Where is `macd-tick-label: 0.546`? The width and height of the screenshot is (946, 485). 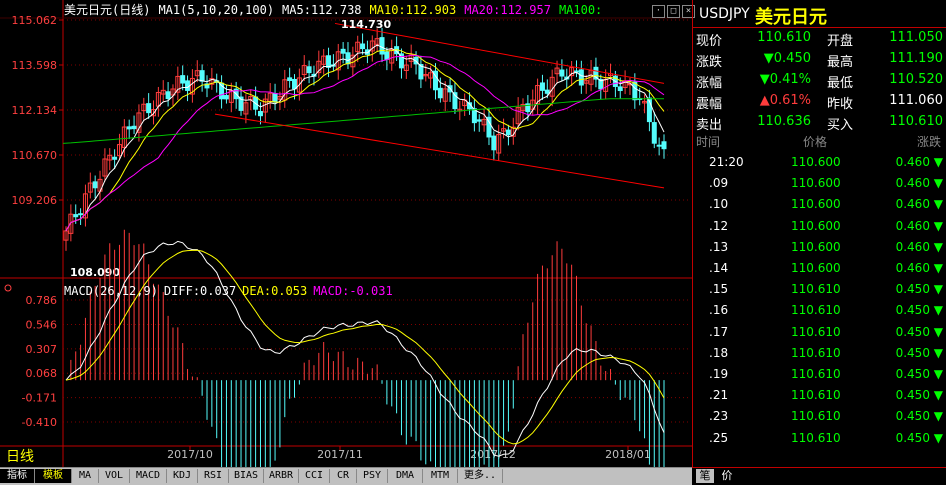 macd-tick-label: 0.546 is located at coordinates (42, 324).